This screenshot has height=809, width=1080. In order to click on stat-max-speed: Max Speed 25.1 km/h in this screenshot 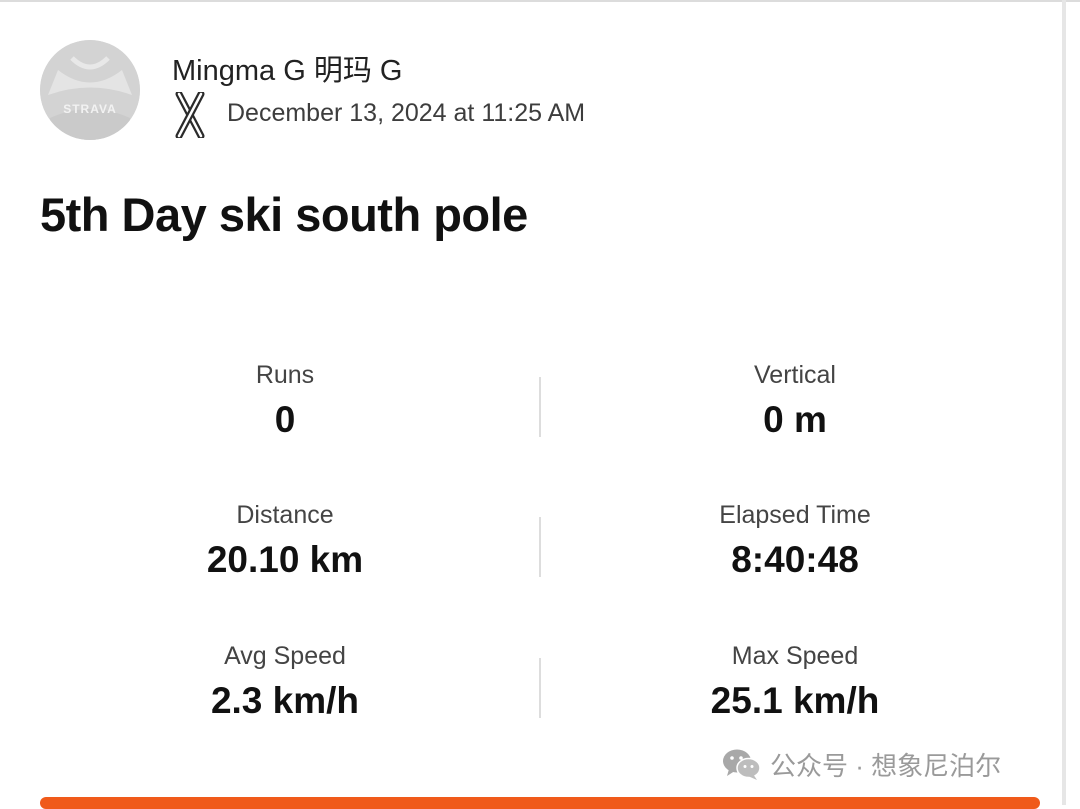, I will do `click(795, 682)`.